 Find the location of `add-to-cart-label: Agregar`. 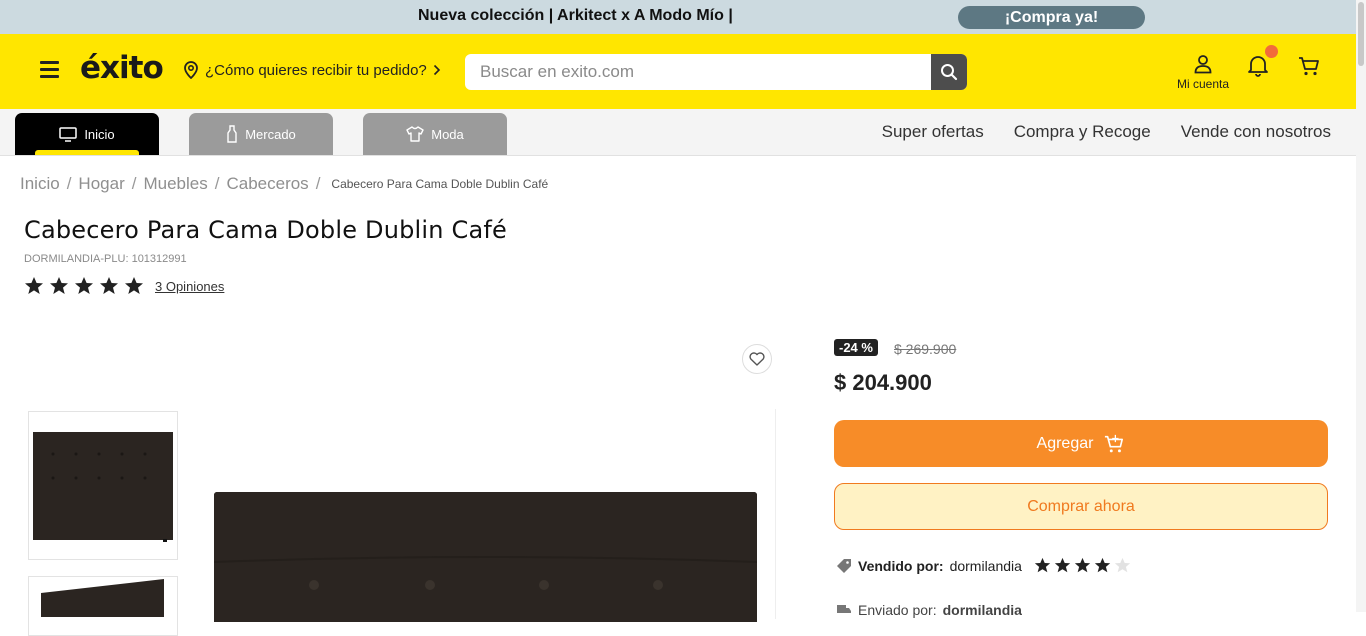

add-to-cart-label: Agregar is located at coordinates (1065, 443).